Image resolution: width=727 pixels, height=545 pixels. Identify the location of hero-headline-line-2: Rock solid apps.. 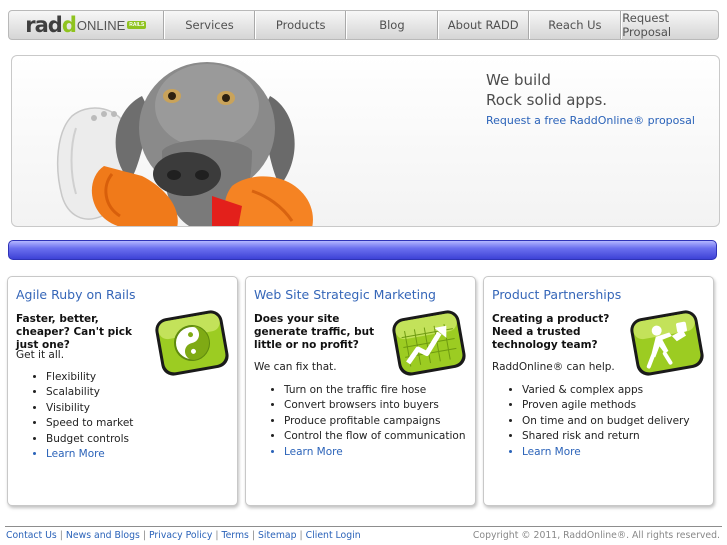
(547, 100).